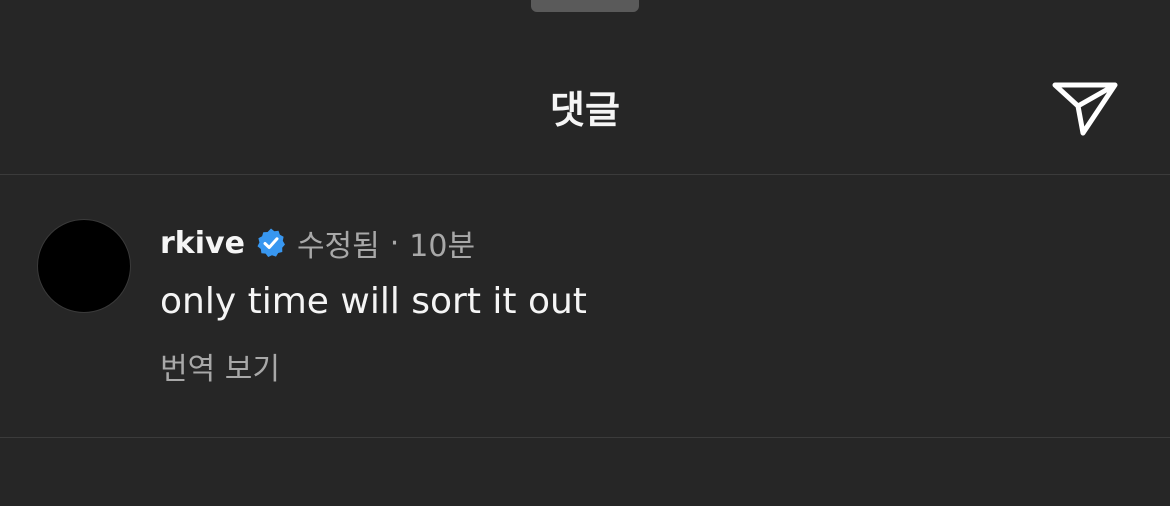 The width and height of the screenshot is (1170, 506). What do you see at coordinates (84, 266) in the screenshot?
I see `avatar` at bounding box center [84, 266].